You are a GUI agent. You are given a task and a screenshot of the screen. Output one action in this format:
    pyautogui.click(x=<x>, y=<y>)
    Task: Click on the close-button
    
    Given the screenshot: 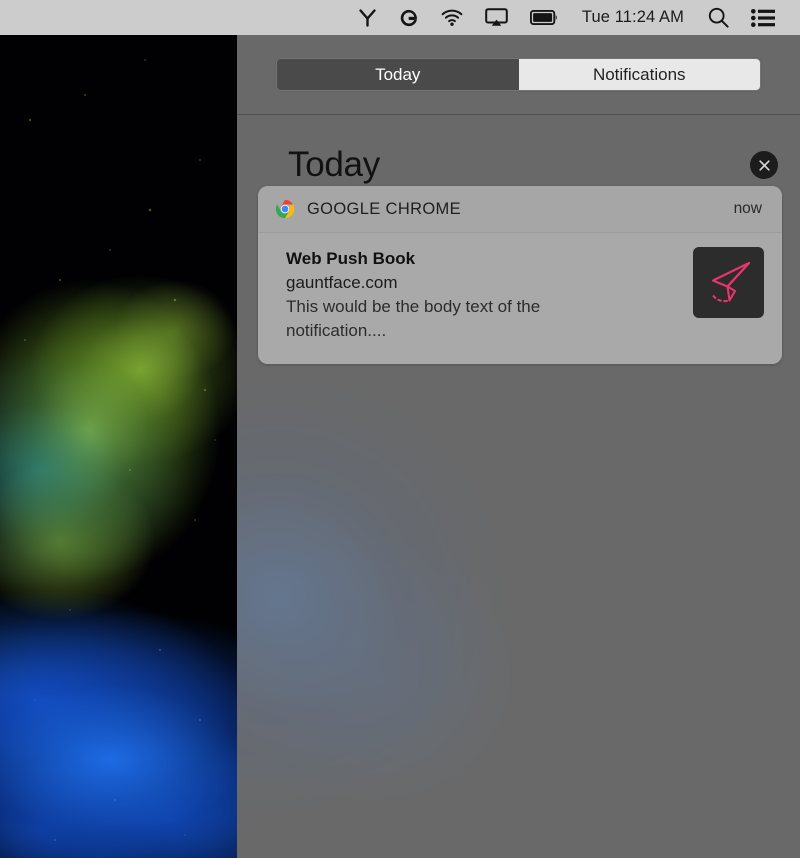 What is the action you would take?
    pyautogui.click(x=764, y=165)
    